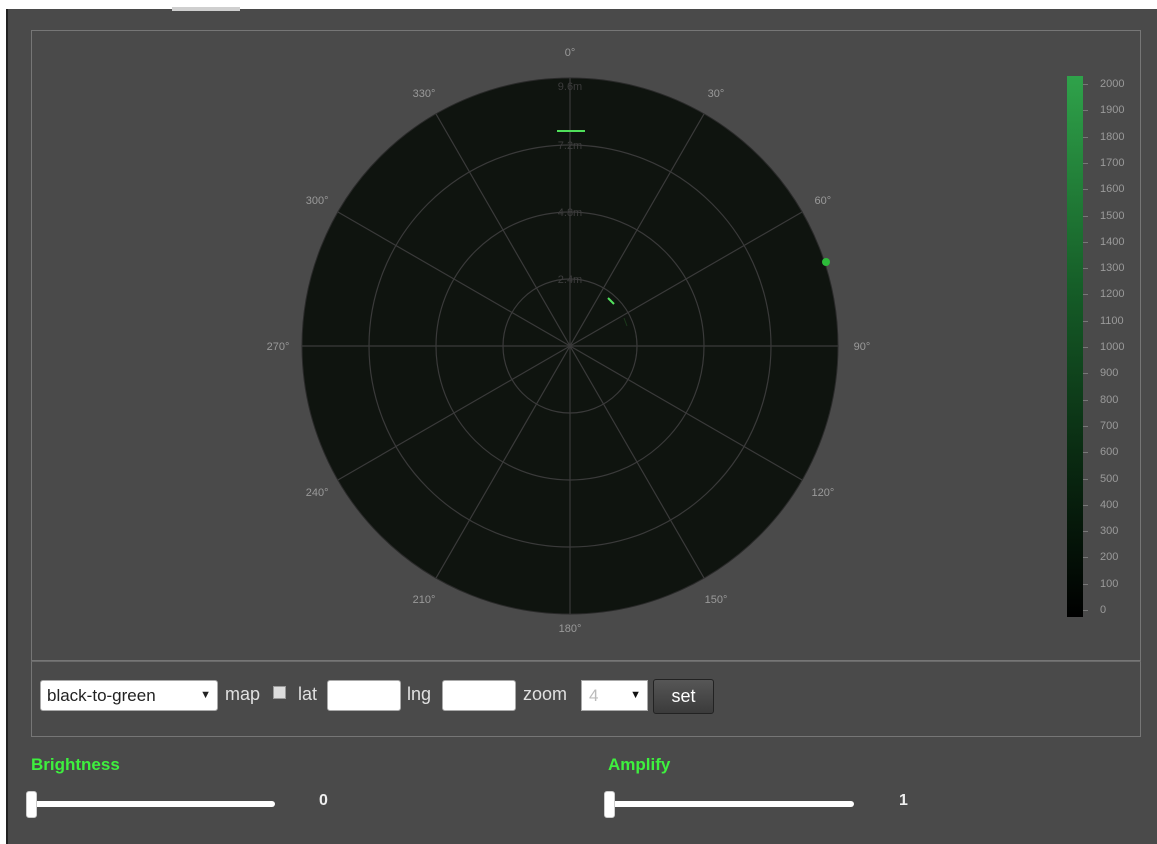 The width and height of the screenshot is (1157, 844). What do you see at coordinates (570, 53) in the screenshot?
I see `angle-label: 0°` at bounding box center [570, 53].